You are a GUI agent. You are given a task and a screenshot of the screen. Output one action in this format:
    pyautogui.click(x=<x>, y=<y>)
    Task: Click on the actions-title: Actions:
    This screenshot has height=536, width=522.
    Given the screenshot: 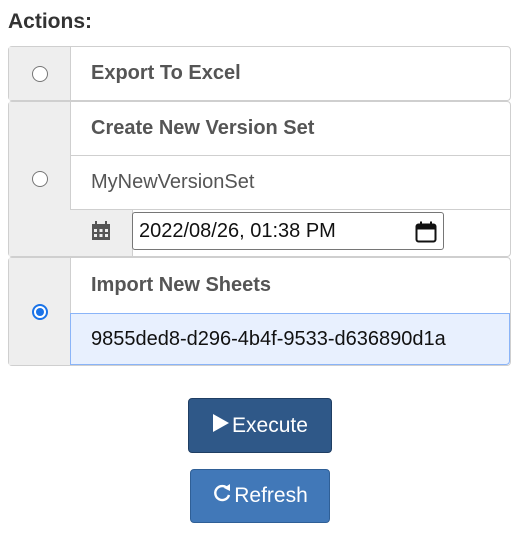 What is the action you would take?
    pyautogui.click(x=50, y=21)
    